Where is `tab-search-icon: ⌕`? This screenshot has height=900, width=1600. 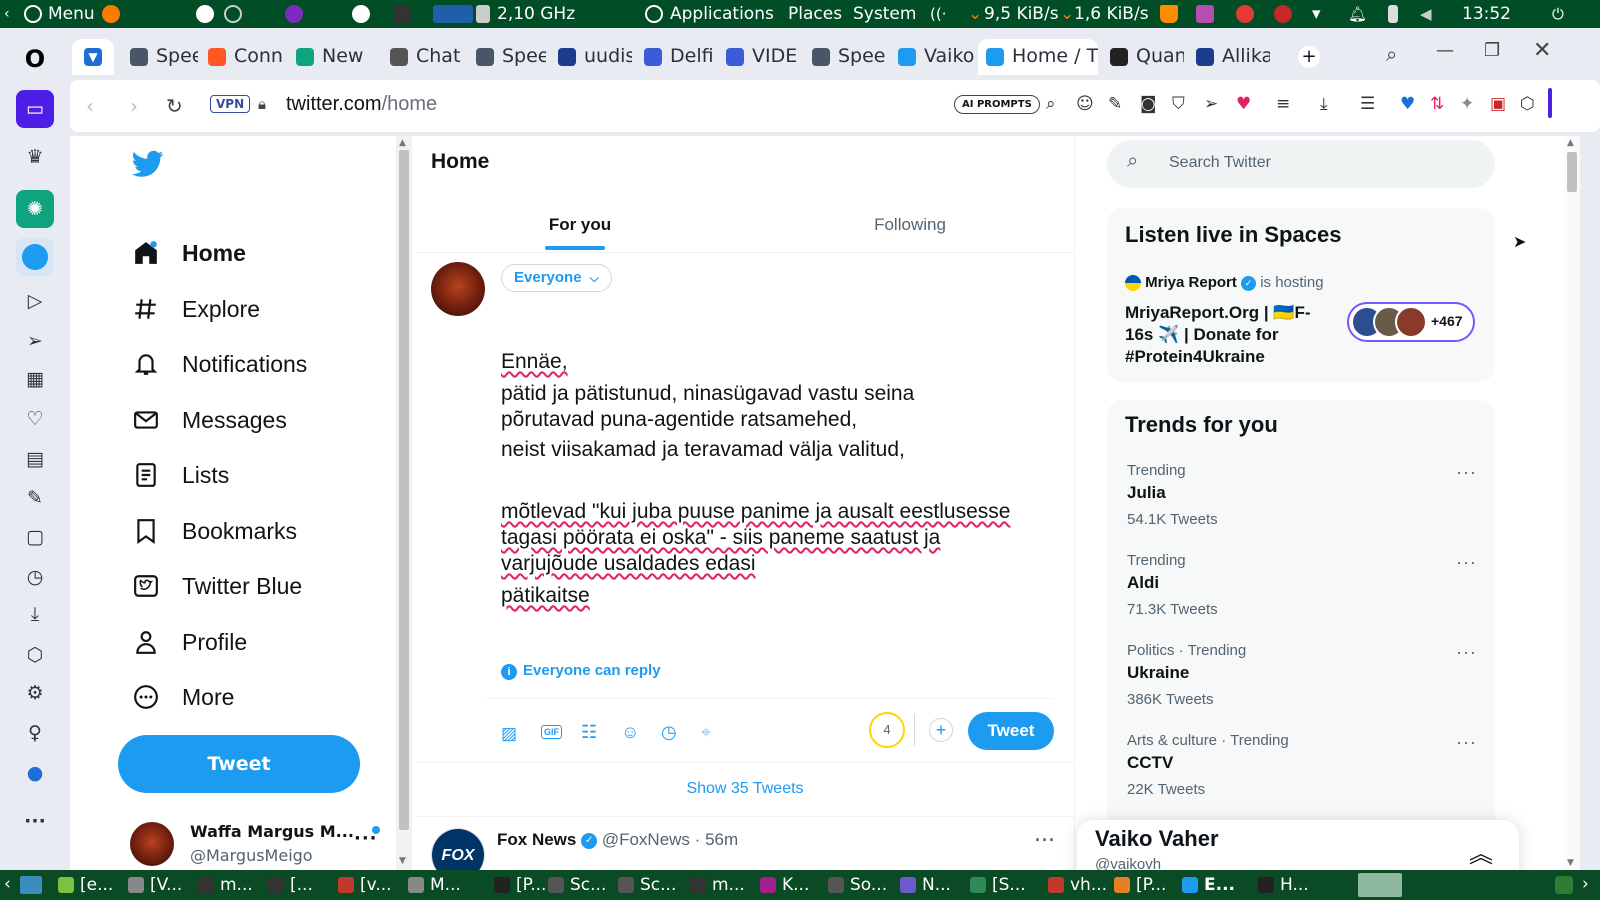 tab-search-icon: ⌕ is located at coordinates (1391, 54).